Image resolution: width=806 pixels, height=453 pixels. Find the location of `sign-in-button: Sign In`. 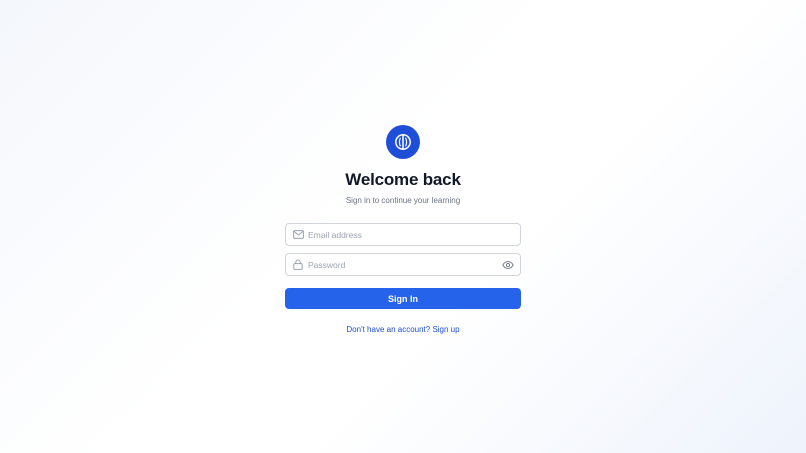

sign-in-button: Sign In is located at coordinates (403, 298).